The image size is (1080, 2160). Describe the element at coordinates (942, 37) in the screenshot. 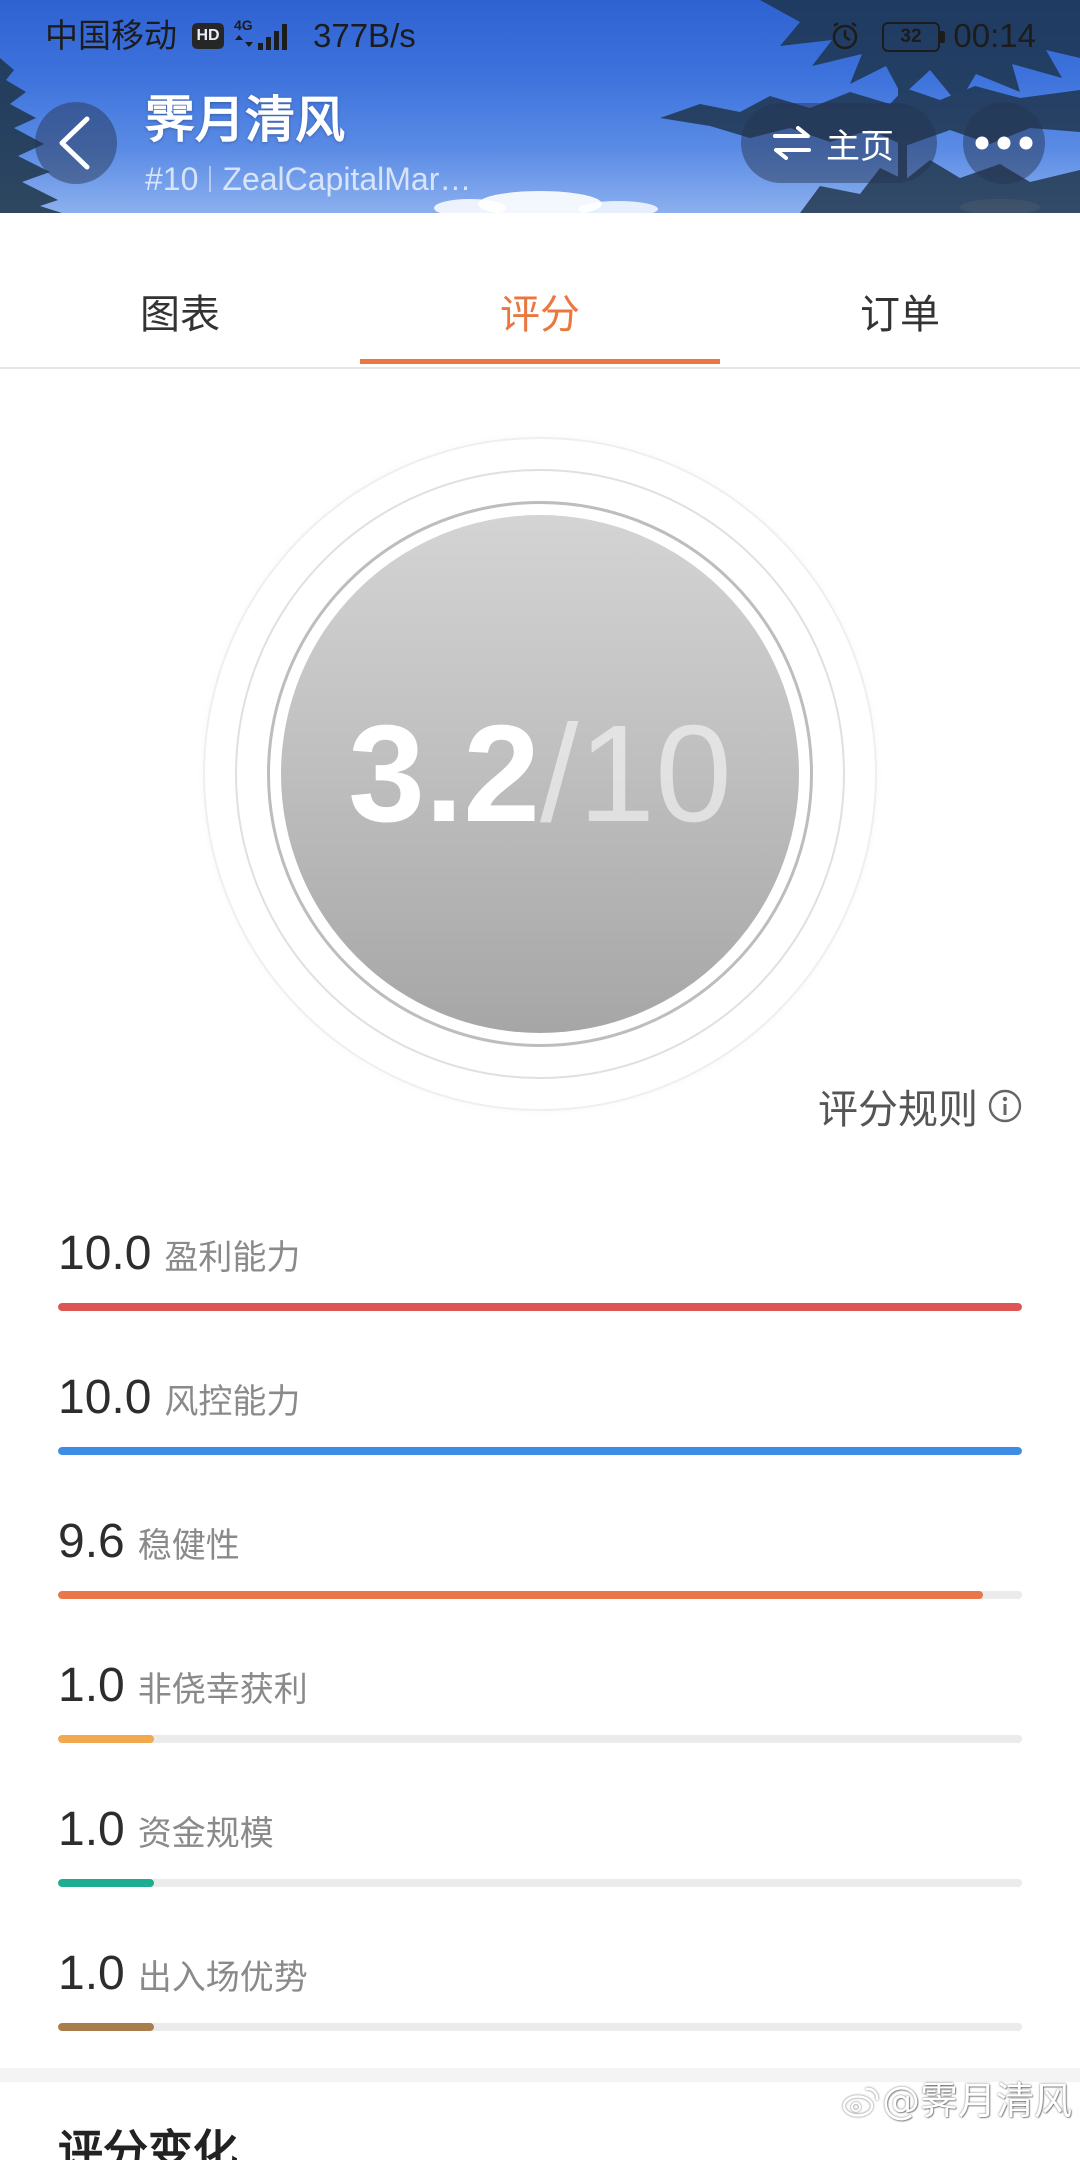

I see `battery-nub` at that location.